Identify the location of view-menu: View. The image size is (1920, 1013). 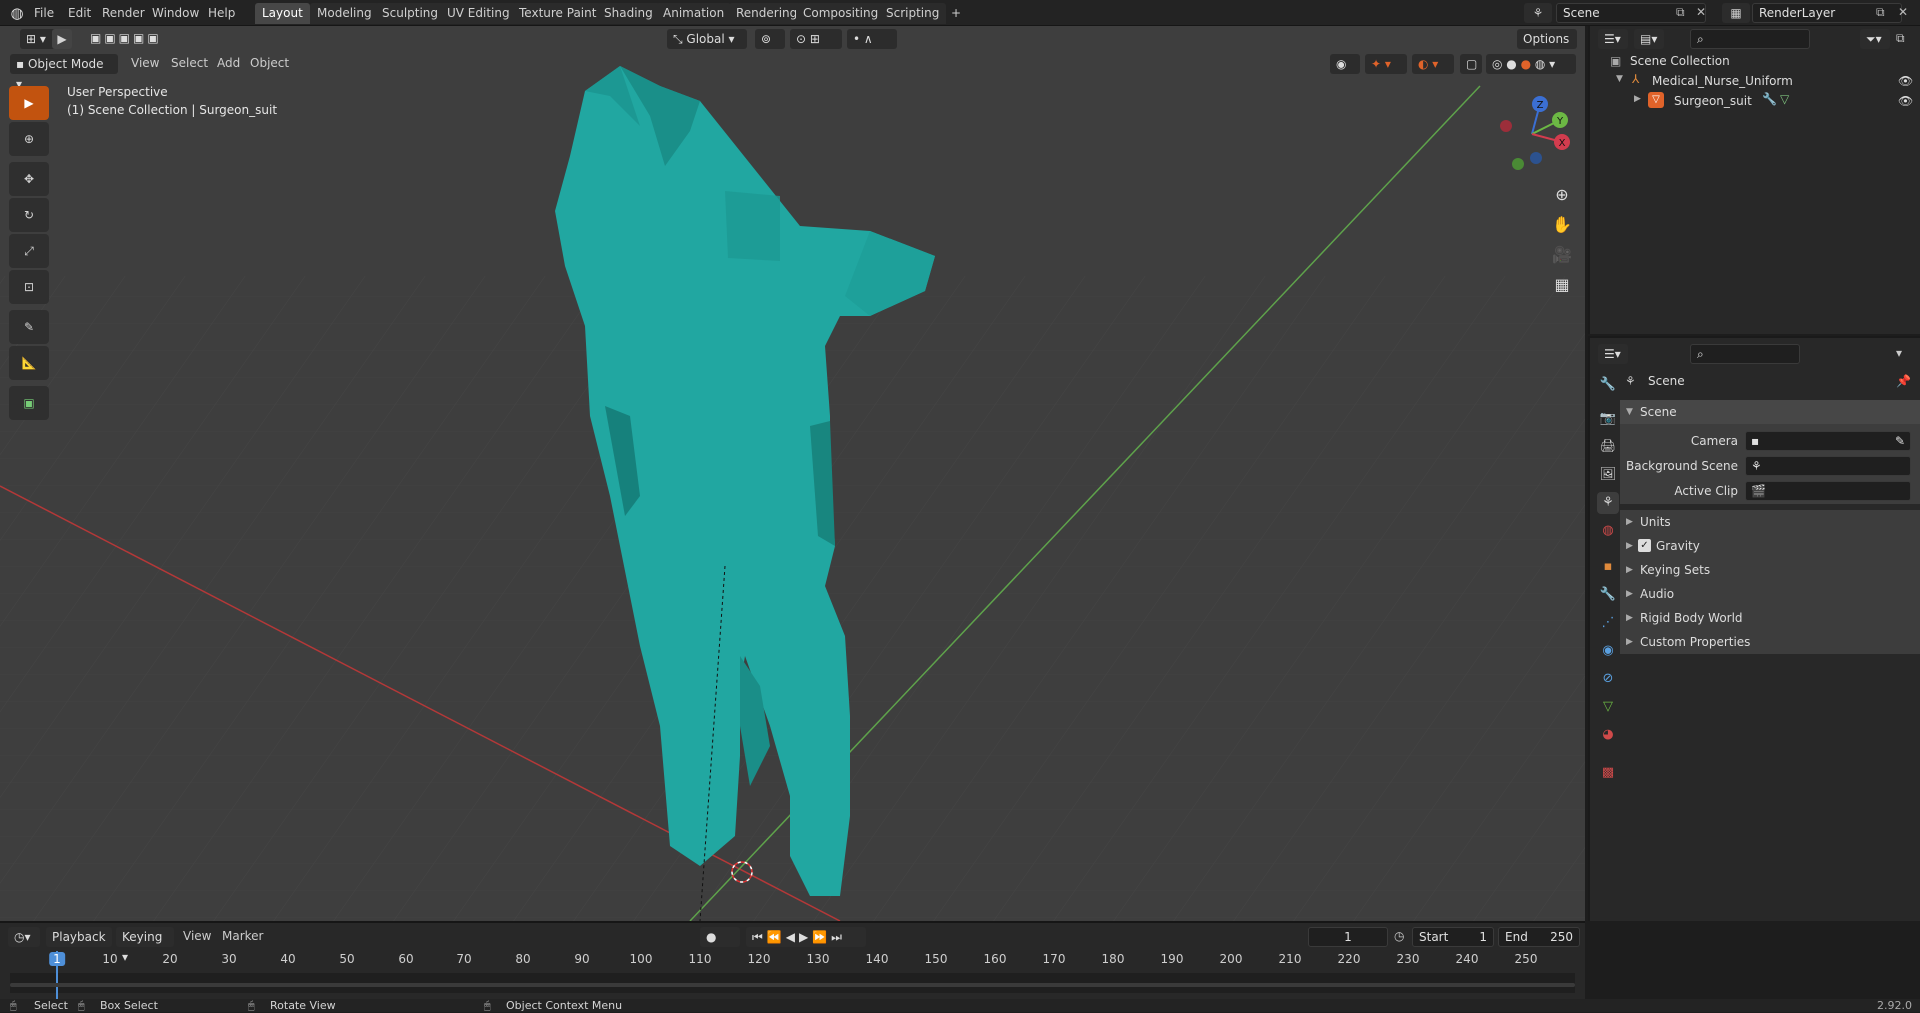
(145, 63).